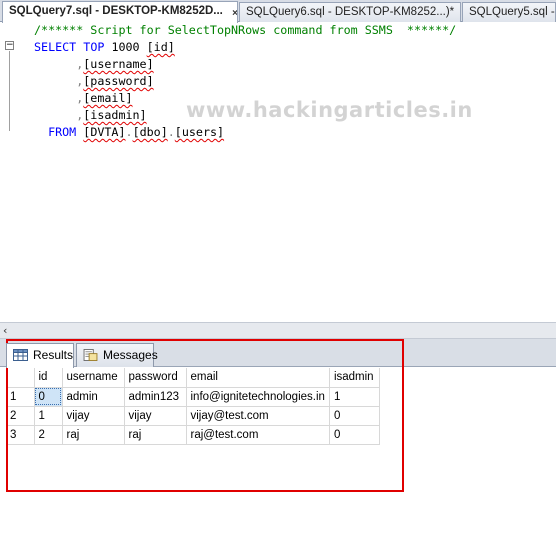 This screenshot has width=556, height=537. I want to click on code-token: 1000, so click(125, 47).